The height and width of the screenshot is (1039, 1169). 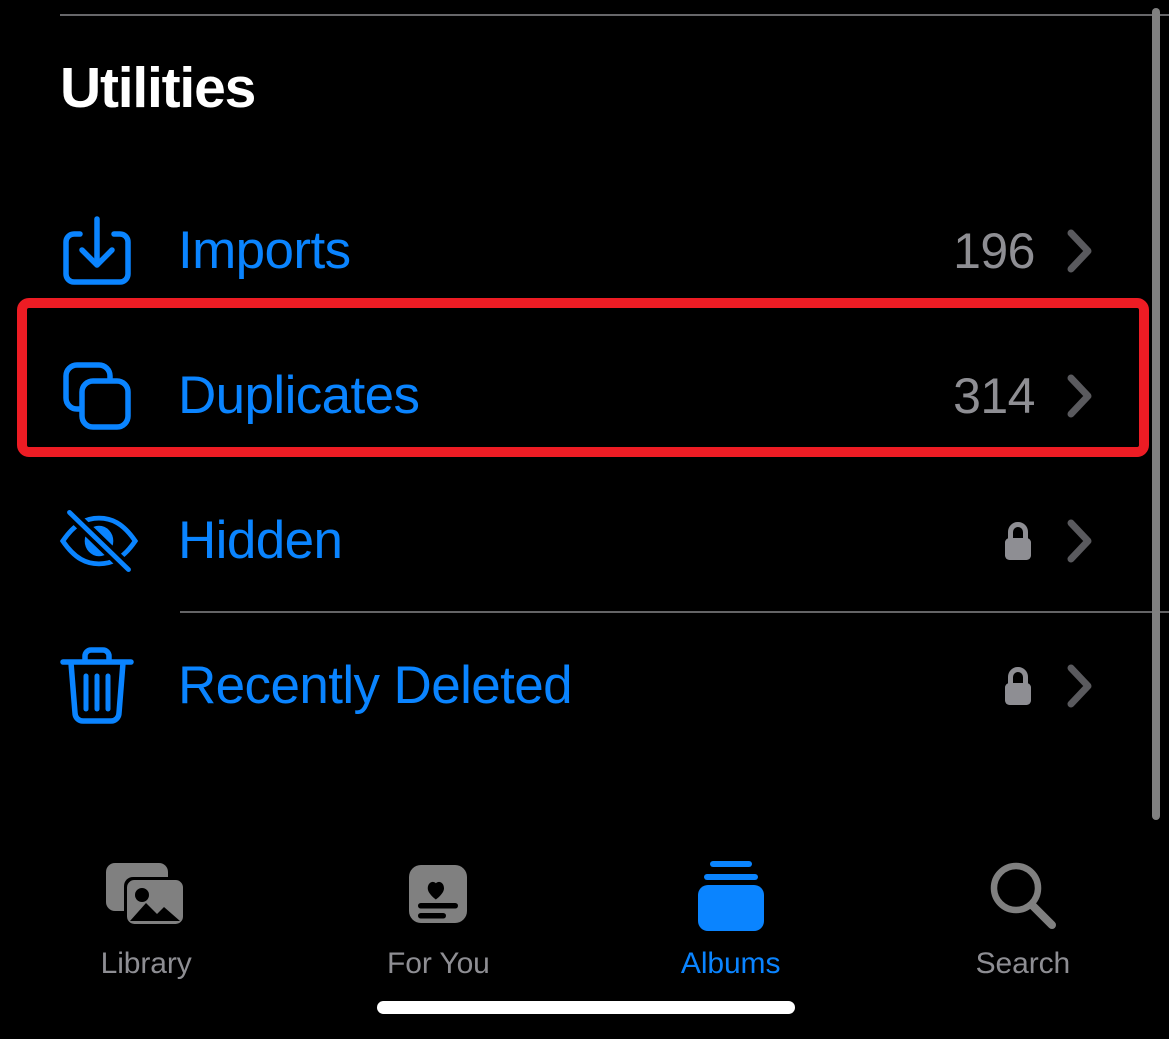 What do you see at coordinates (994, 395) in the screenshot?
I see `list-item-count: 314` at bounding box center [994, 395].